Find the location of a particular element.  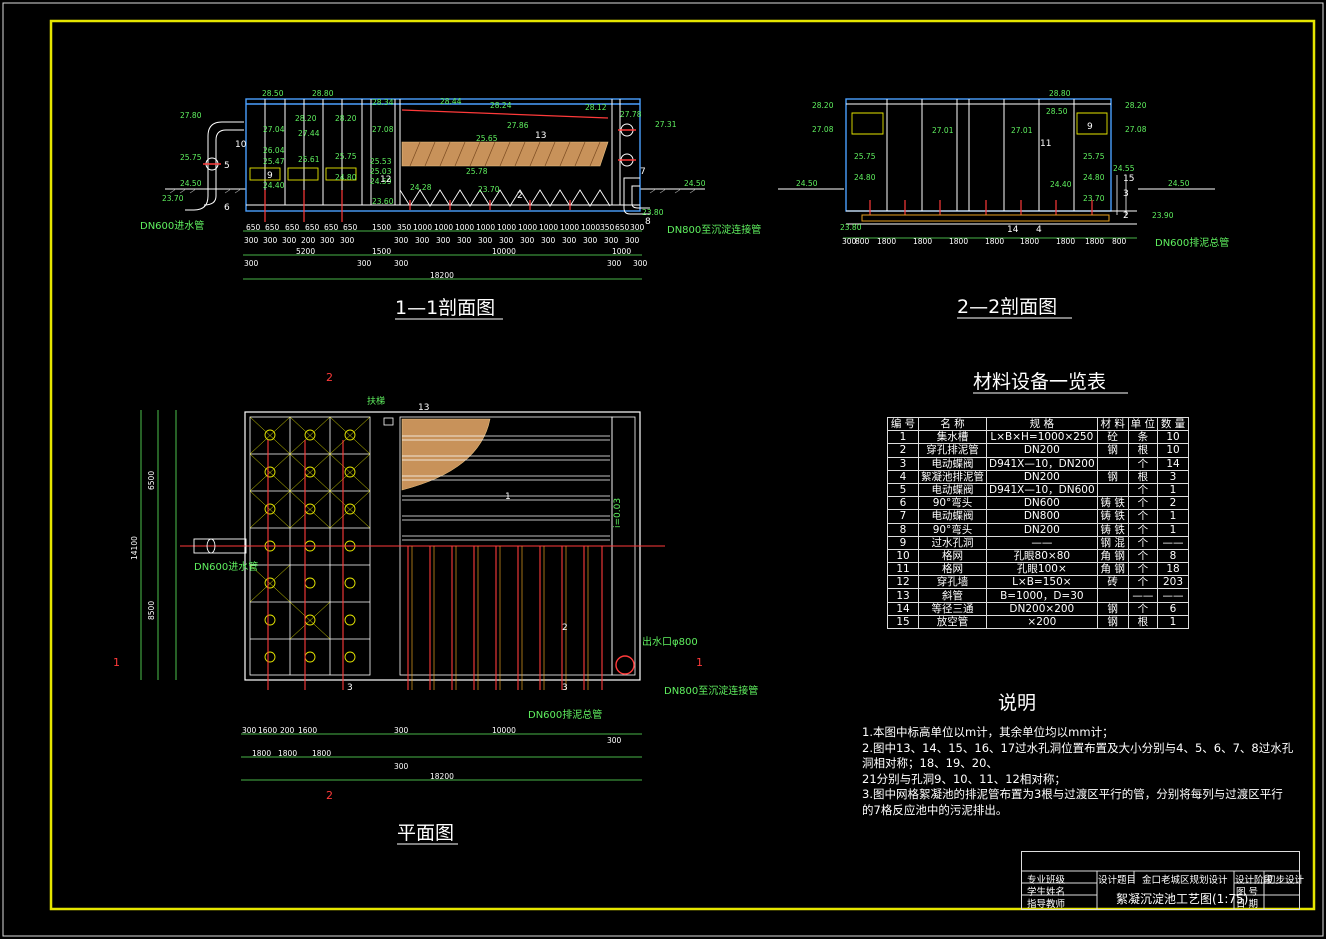

elev: 28.44 is located at coordinates (451, 101).